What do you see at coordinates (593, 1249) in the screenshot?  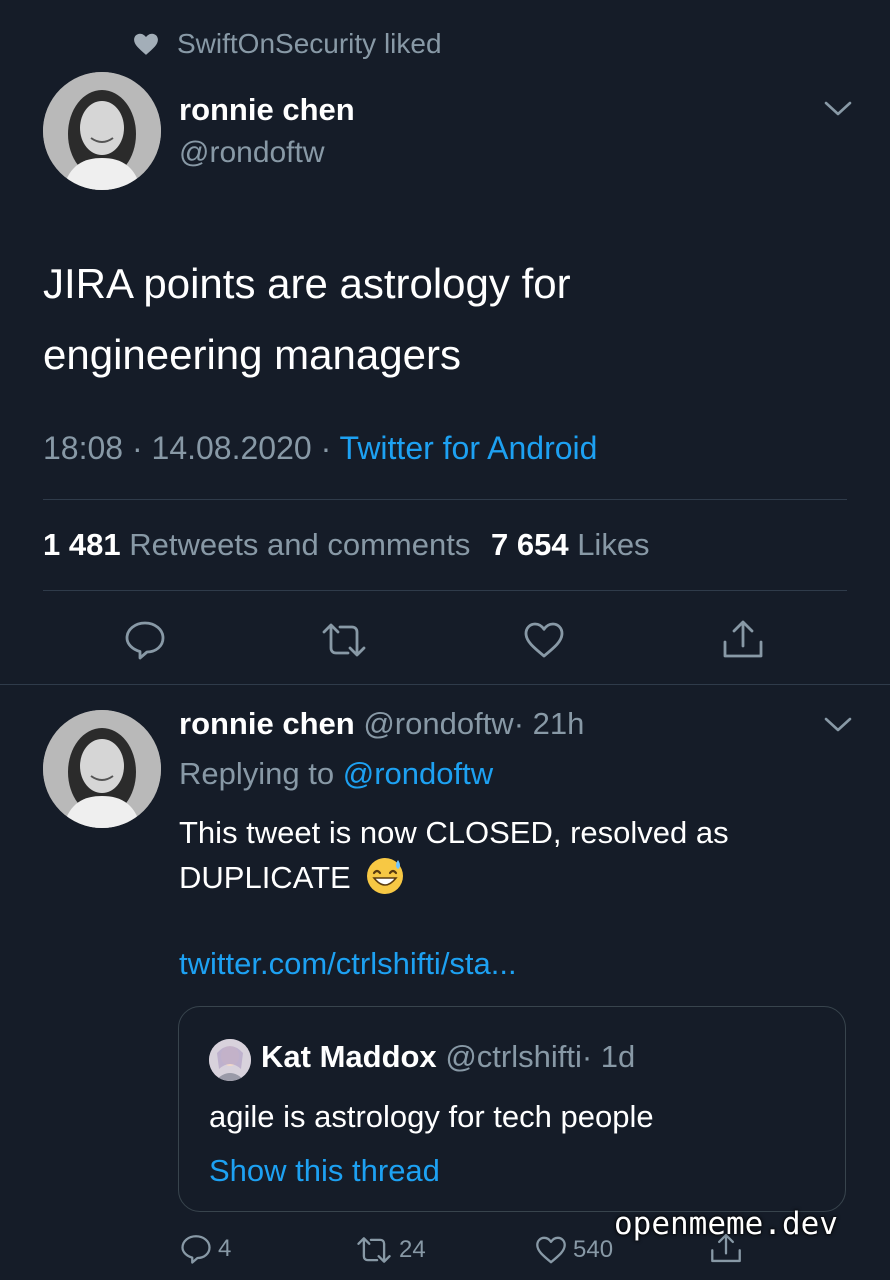 I see `reply-likes-count: 540` at bounding box center [593, 1249].